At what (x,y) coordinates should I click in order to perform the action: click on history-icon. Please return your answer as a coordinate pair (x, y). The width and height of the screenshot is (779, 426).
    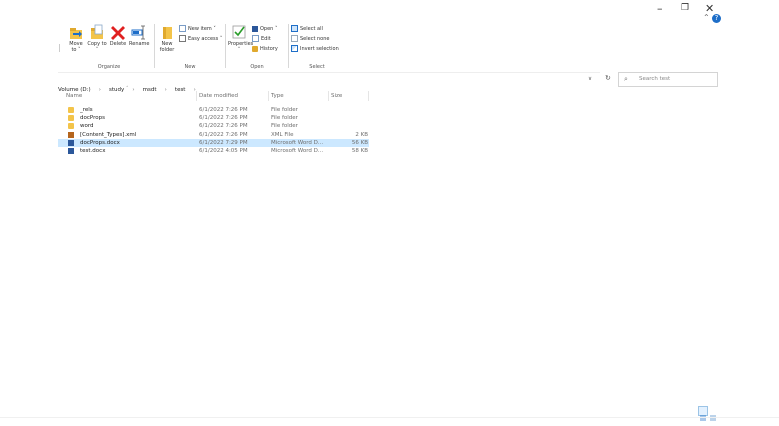
    Looking at the image, I should click on (255, 48).